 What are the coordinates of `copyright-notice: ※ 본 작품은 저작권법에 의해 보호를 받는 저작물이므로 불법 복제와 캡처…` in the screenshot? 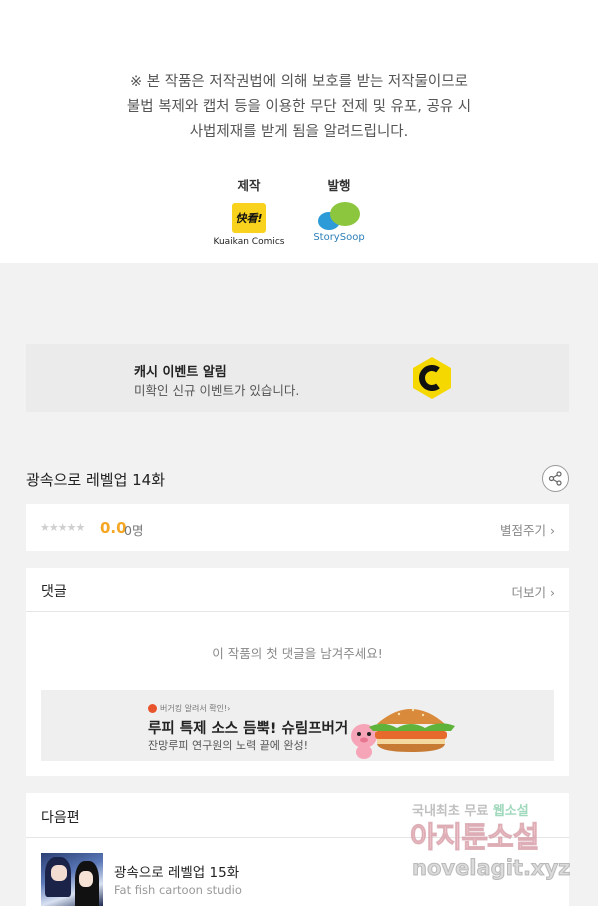 It's located at (299, 107).